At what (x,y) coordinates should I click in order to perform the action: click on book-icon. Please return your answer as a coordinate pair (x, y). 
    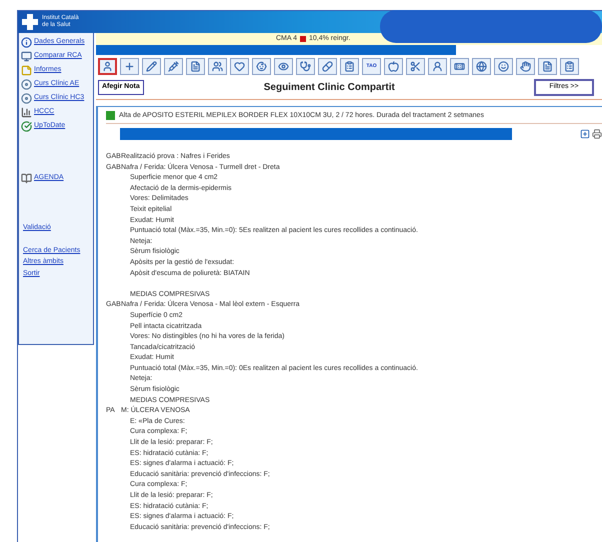
    Looking at the image, I should click on (26, 178).